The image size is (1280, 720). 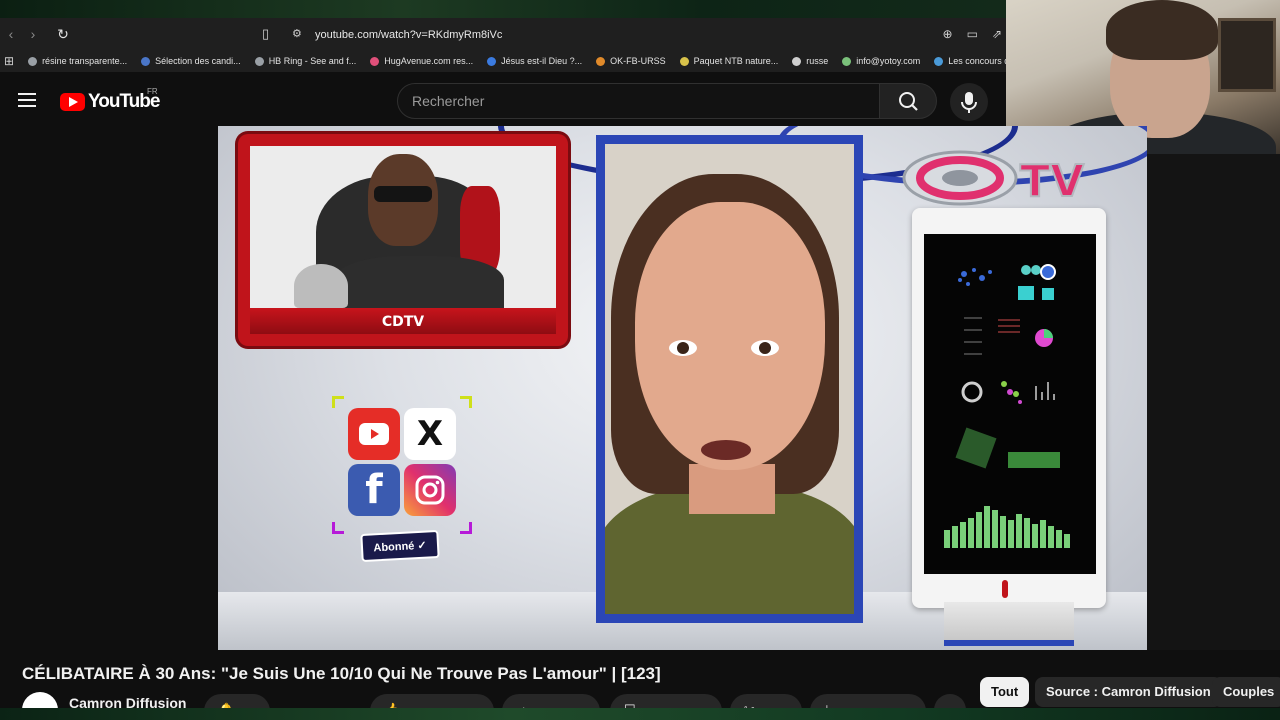 I want to click on facebook-icon: f, so click(x=374, y=490).